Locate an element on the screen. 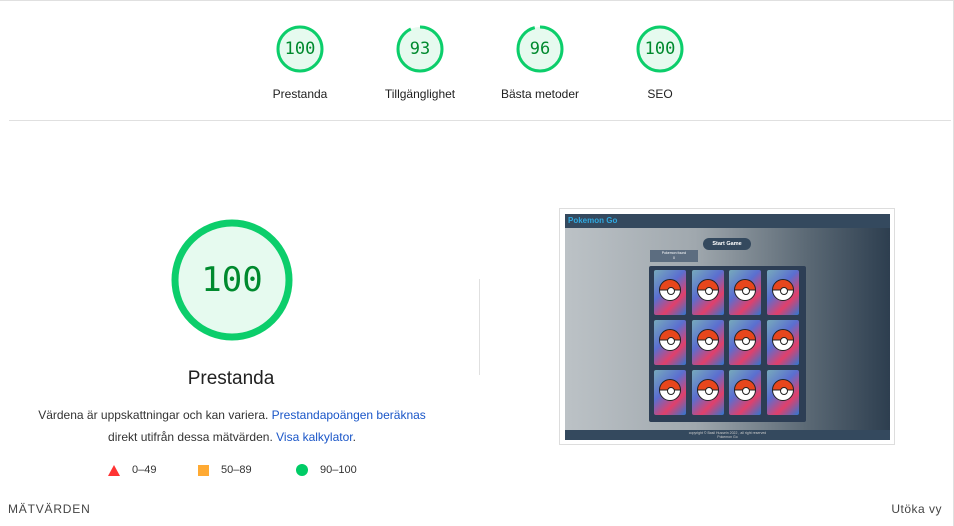 This screenshot has height=526, width=954. legend-range: 0–49 is located at coordinates (144, 470).